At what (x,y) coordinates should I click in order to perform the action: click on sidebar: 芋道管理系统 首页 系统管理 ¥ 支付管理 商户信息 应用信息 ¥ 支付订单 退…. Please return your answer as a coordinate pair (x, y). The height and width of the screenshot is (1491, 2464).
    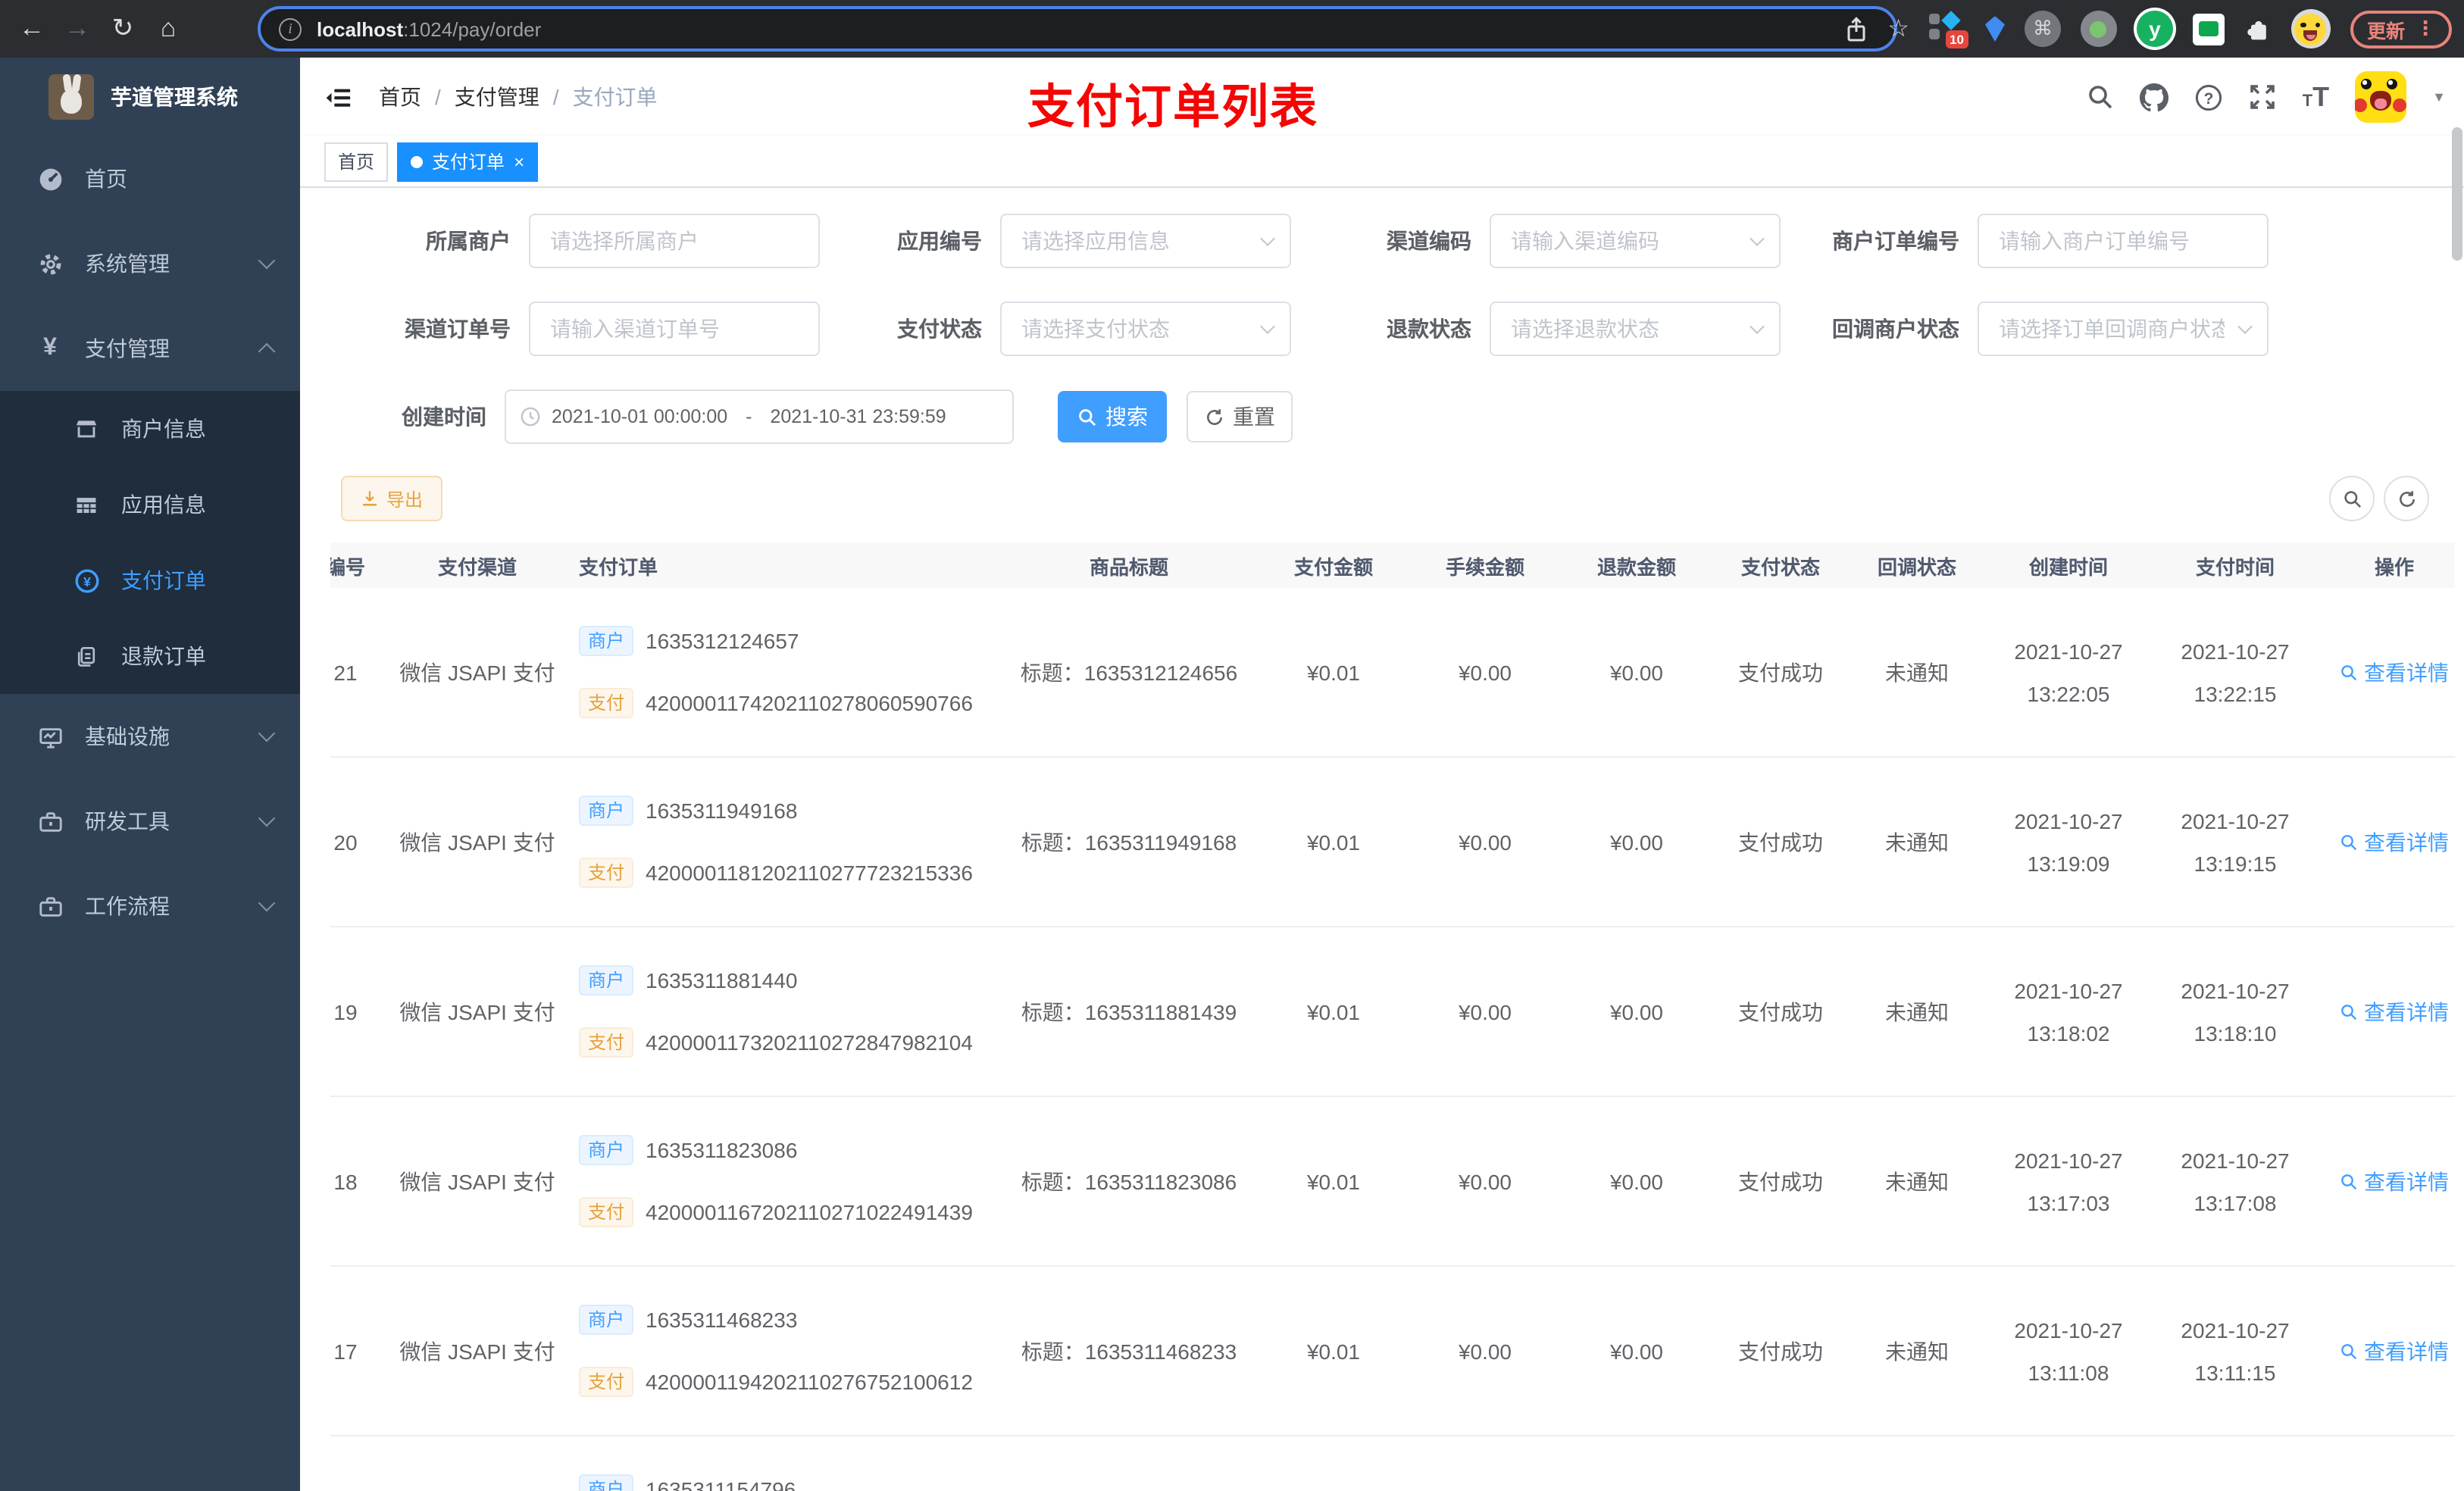
    Looking at the image, I should click on (150, 774).